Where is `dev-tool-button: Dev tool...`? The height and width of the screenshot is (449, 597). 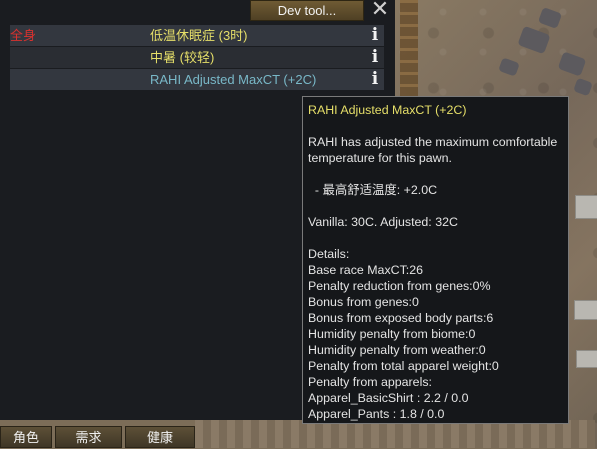 dev-tool-button: Dev tool... is located at coordinates (307, 10).